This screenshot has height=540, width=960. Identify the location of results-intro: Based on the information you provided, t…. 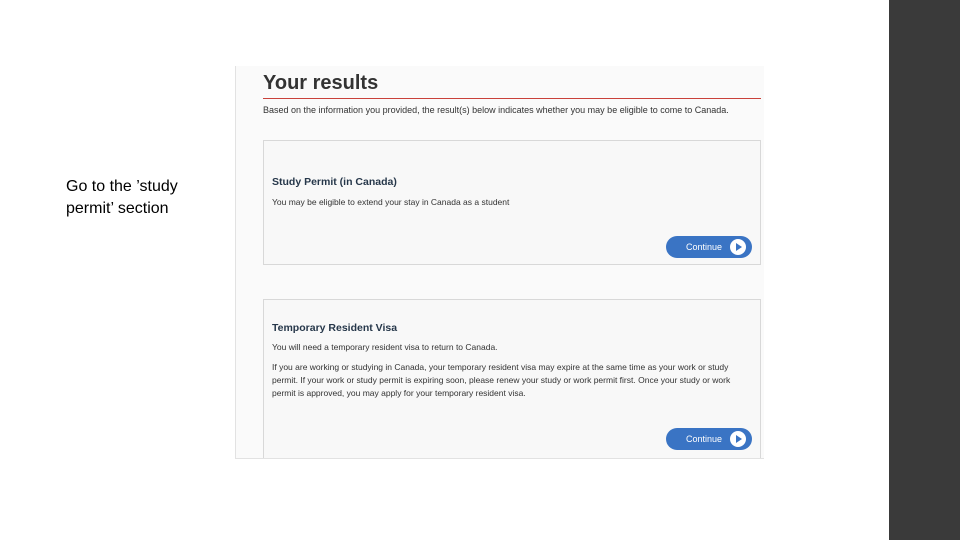
(496, 110).